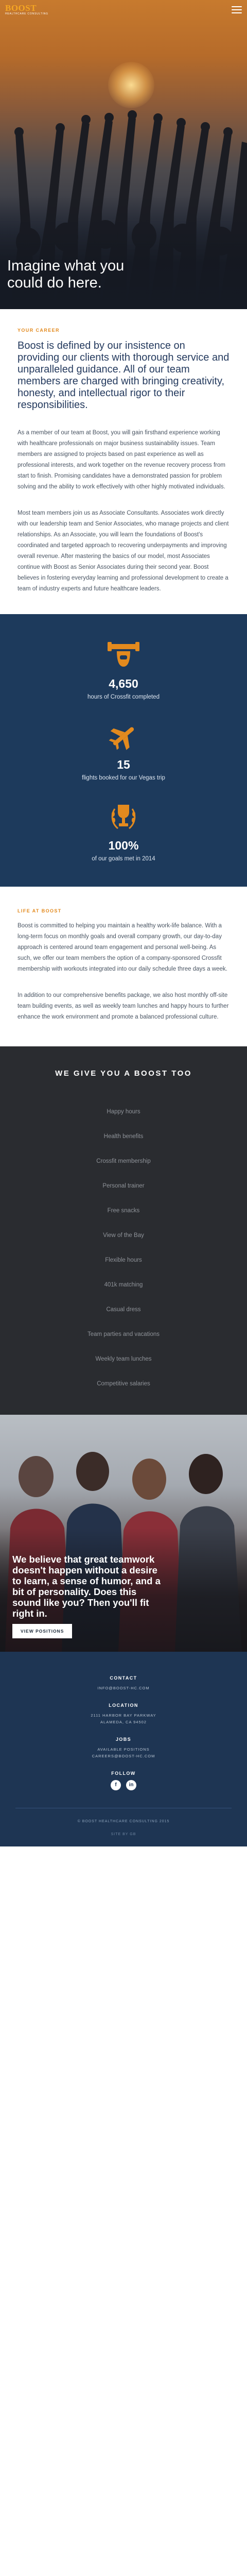 Image resolution: width=247 pixels, height=2576 pixels. Describe the element at coordinates (123, 1211) in the screenshot. I see `benefit-item: Free snacks` at that location.